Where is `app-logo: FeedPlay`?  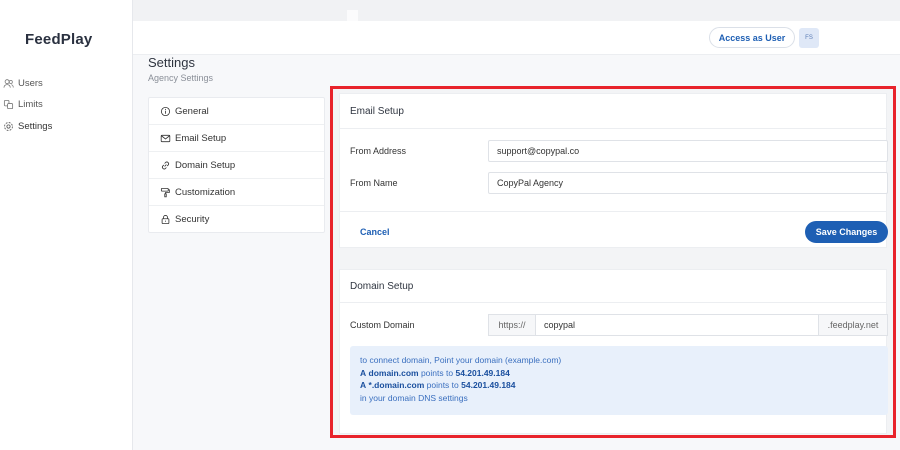
app-logo: FeedPlay is located at coordinates (59, 39).